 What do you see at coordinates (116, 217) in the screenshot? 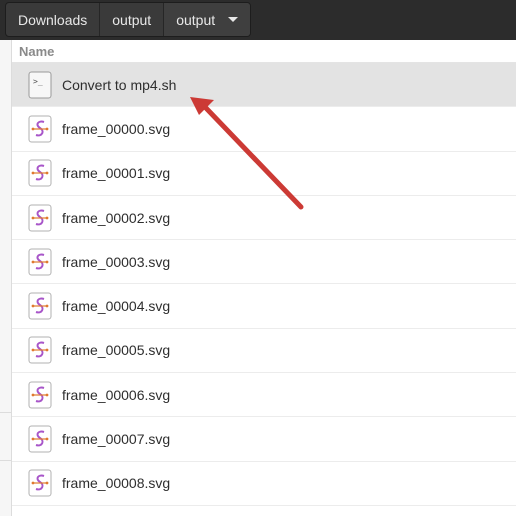
I see `file-name: frame_00002.svg` at bounding box center [116, 217].